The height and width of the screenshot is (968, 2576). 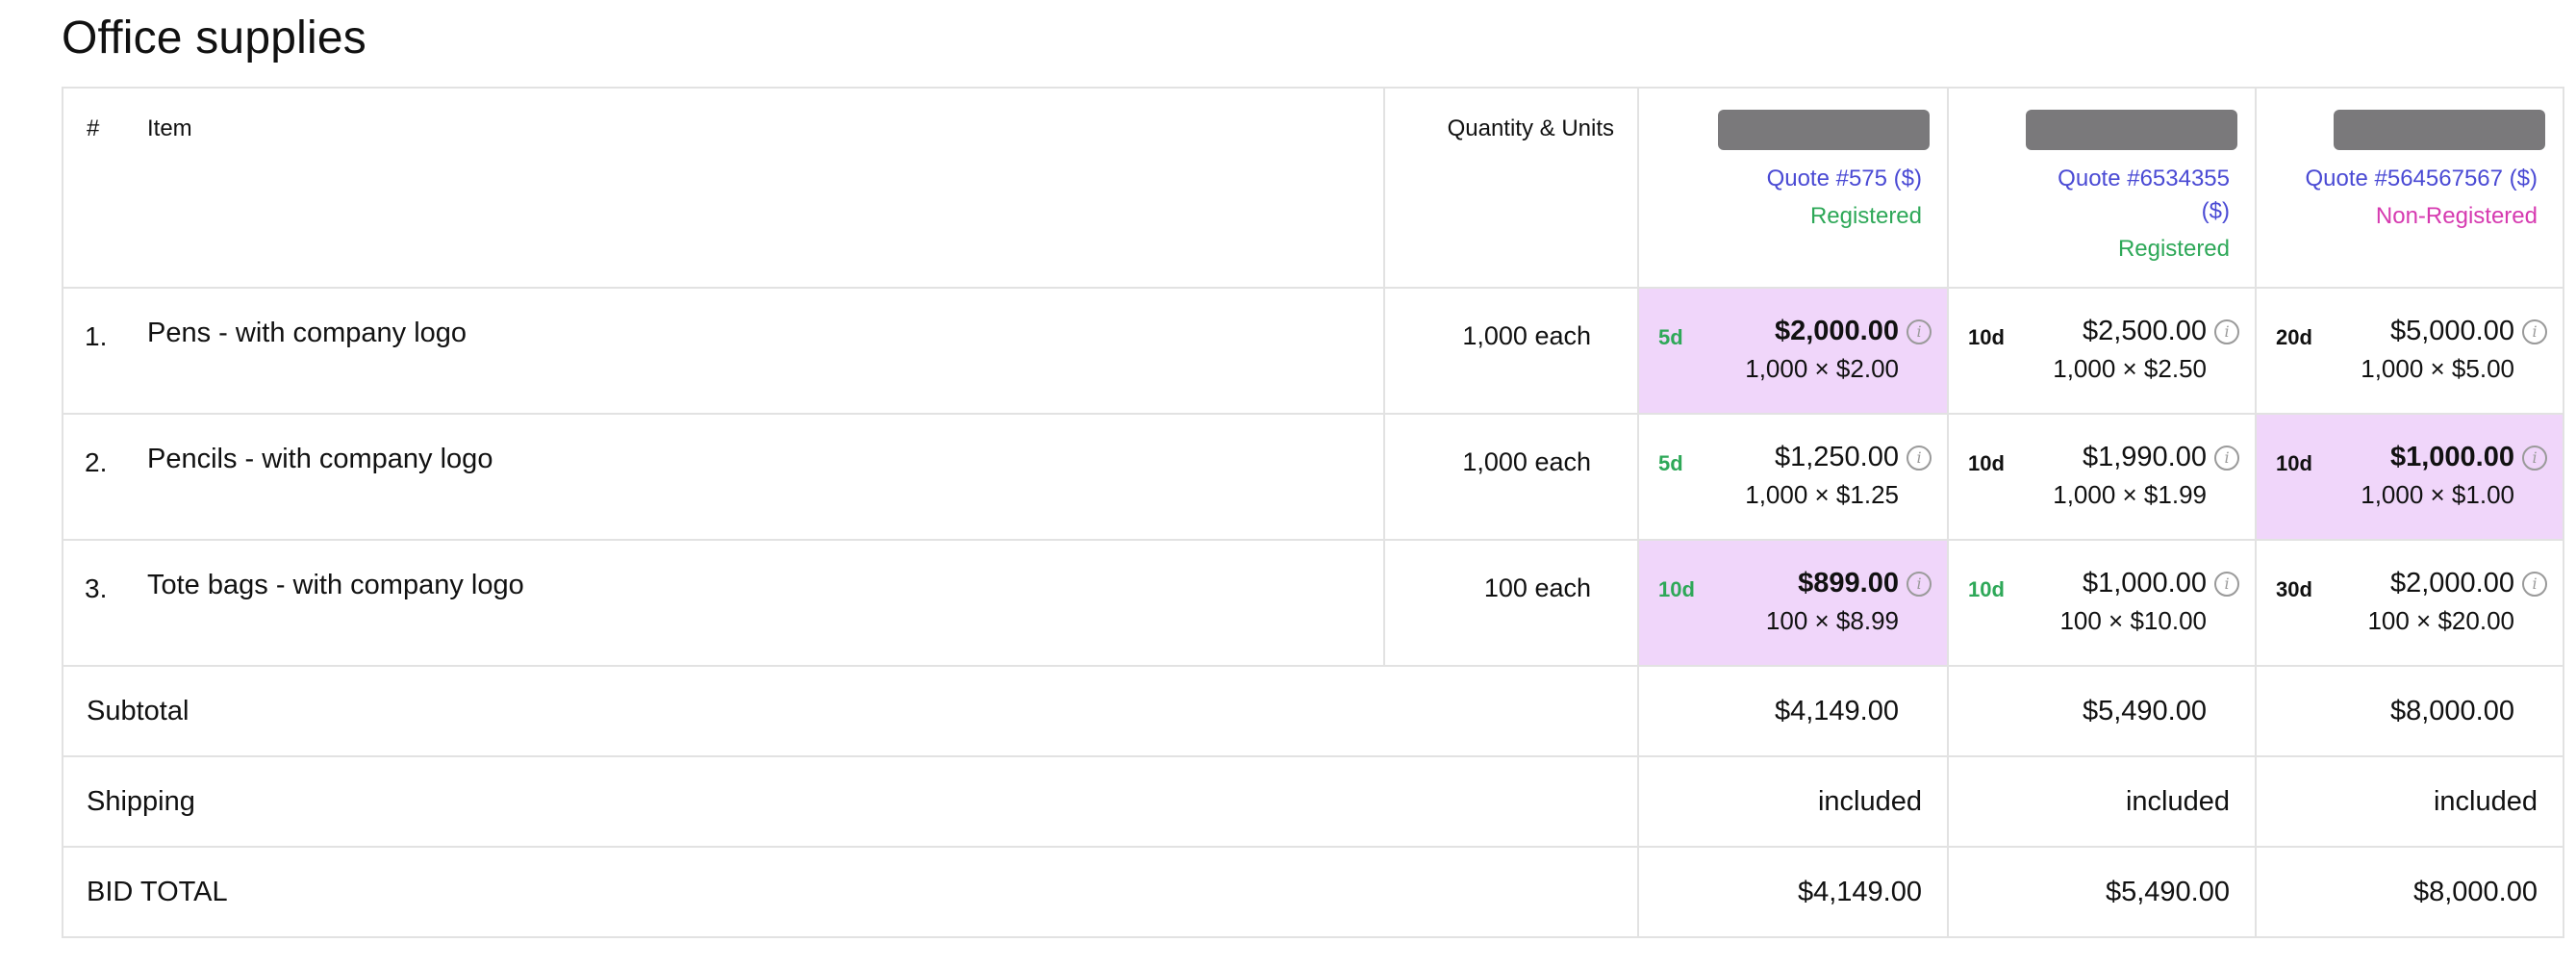 What do you see at coordinates (1793, 351) in the screenshot?
I see `quote-cell-best: 5d $2,000.00 i 1,000 × $2.00` at bounding box center [1793, 351].